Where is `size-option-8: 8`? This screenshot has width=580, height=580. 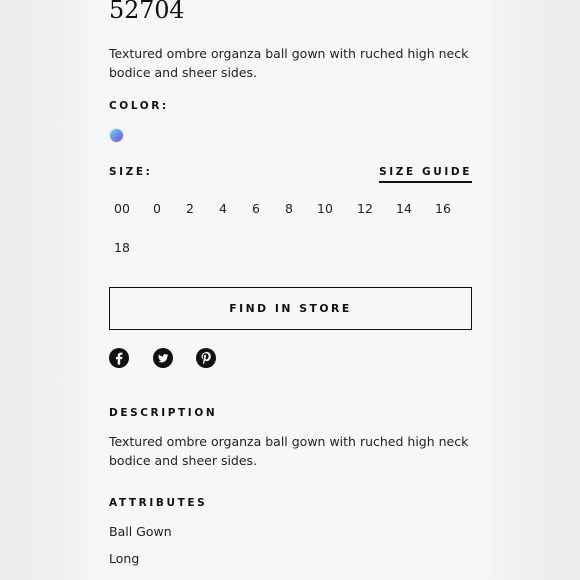 size-option-8: 8 is located at coordinates (289, 209).